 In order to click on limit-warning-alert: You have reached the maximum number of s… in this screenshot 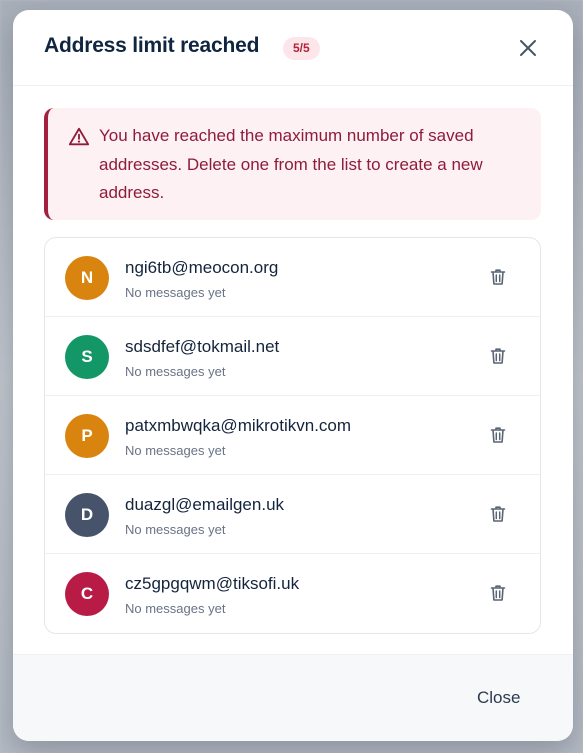, I will do `click(292, 164)`.